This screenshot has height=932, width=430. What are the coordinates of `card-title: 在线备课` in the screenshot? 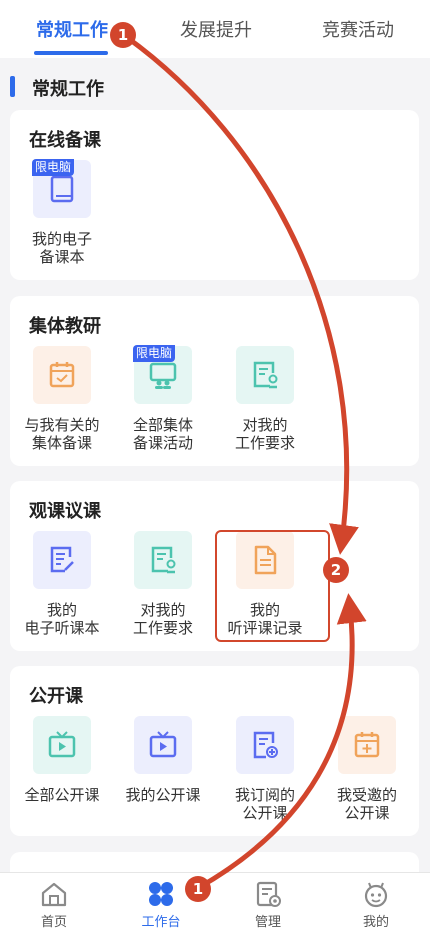 It's located at (65, 140).